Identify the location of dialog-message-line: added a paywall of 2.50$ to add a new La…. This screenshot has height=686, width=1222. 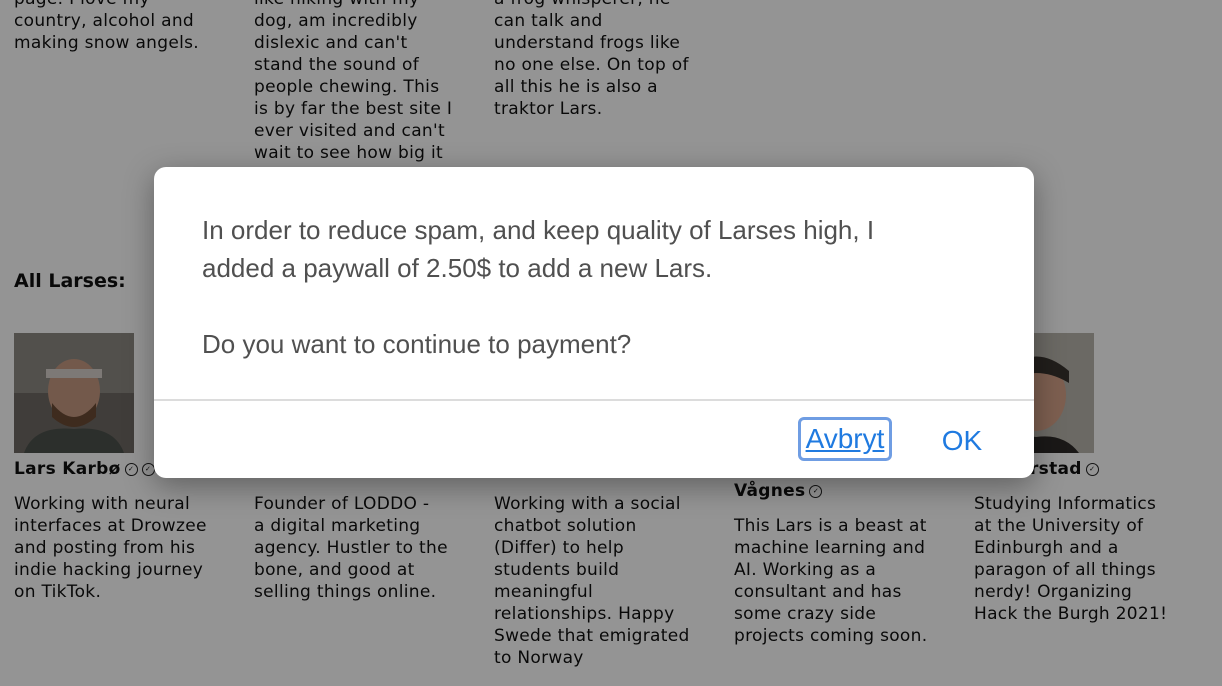
(457, 268).